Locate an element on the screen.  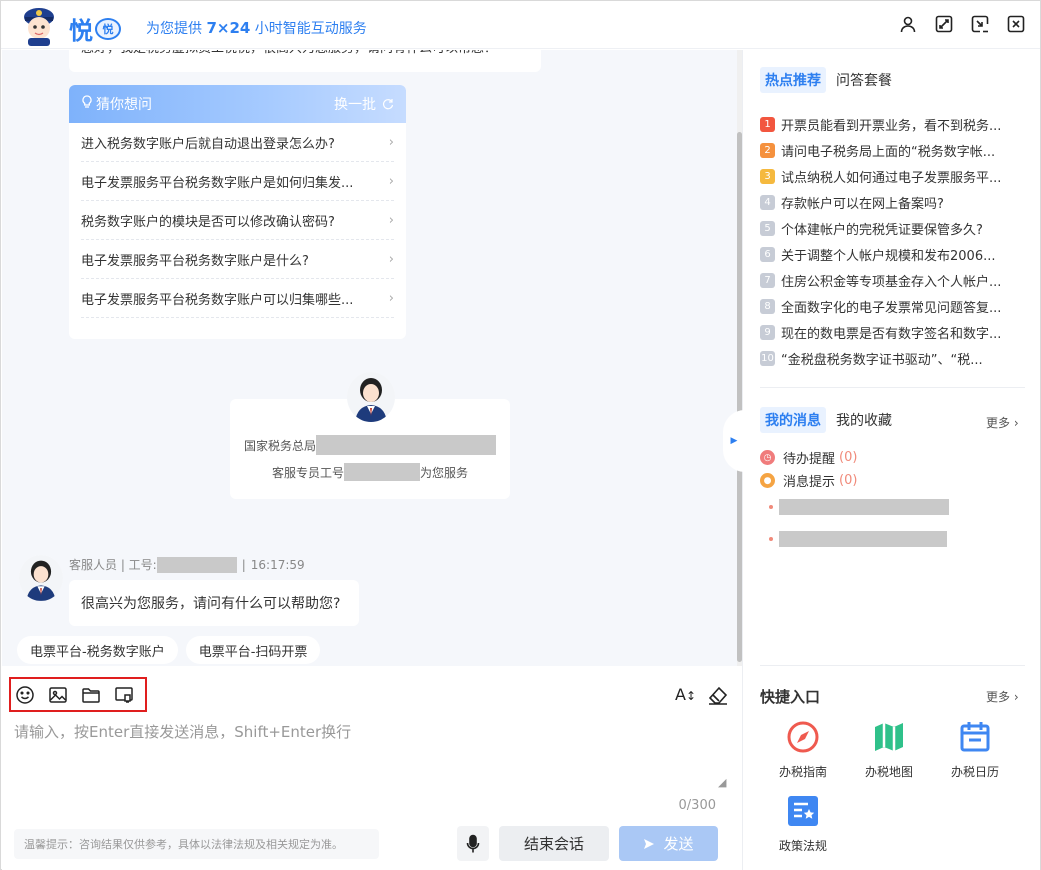
message-notice-row: ● 消息提示 (0) is located at coordinates (808, 480).